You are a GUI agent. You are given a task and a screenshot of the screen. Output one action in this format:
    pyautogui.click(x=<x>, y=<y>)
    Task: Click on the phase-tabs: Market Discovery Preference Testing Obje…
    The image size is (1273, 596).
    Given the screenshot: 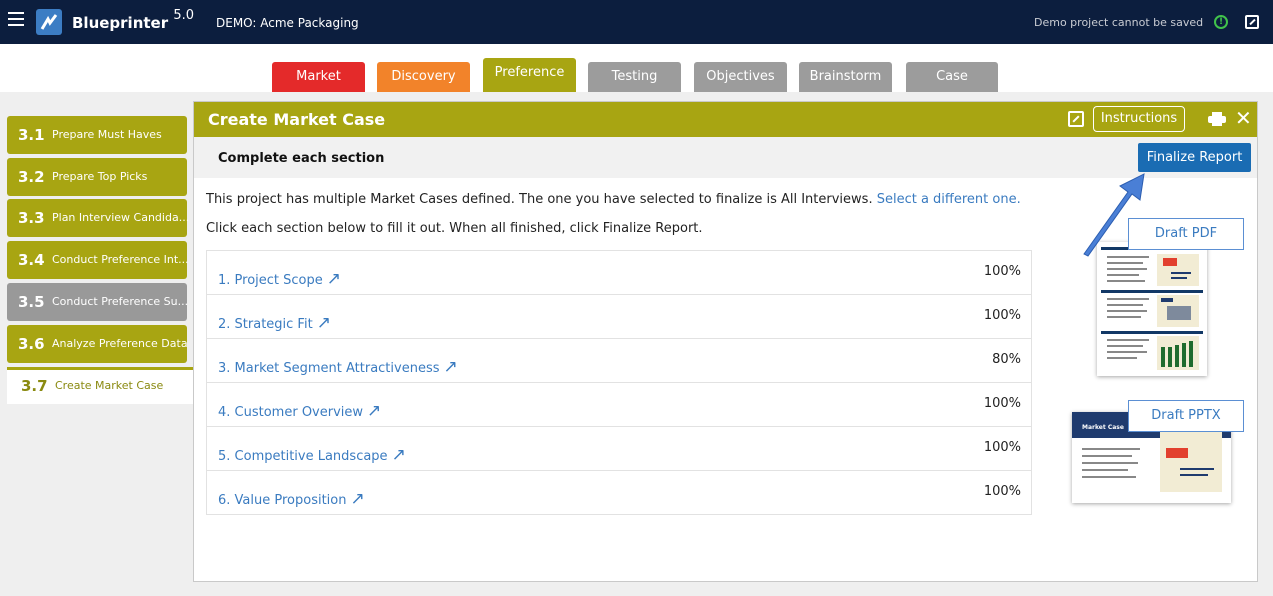 What is the action you would take?
    pyautogui.click(x=636, y=68)
    